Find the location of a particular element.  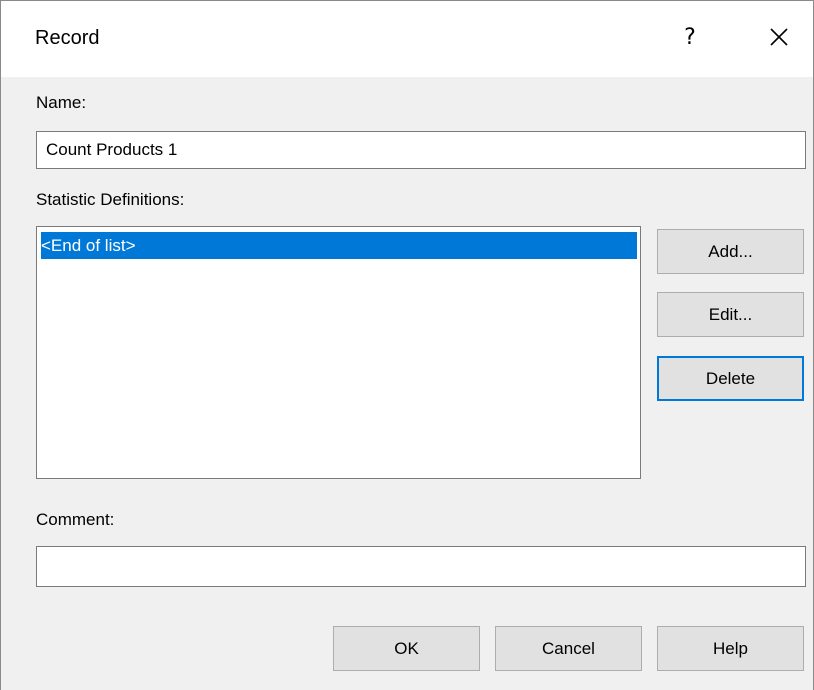

name-label: Name: is located at coordinates (61, 102).